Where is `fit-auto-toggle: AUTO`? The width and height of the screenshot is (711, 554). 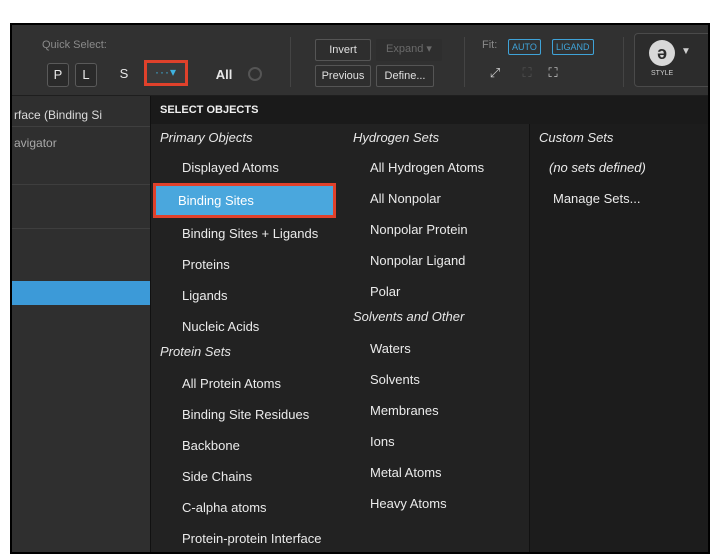
fit-auto-toggle: AUTO is located at coordinates (524, 47).